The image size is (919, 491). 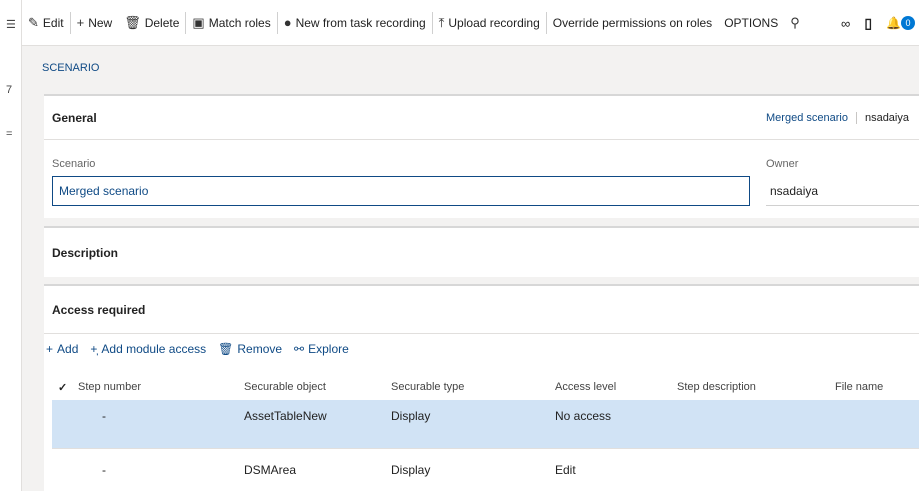 I want to click on bell-icon: 🔔, so click(x=893, y=23).